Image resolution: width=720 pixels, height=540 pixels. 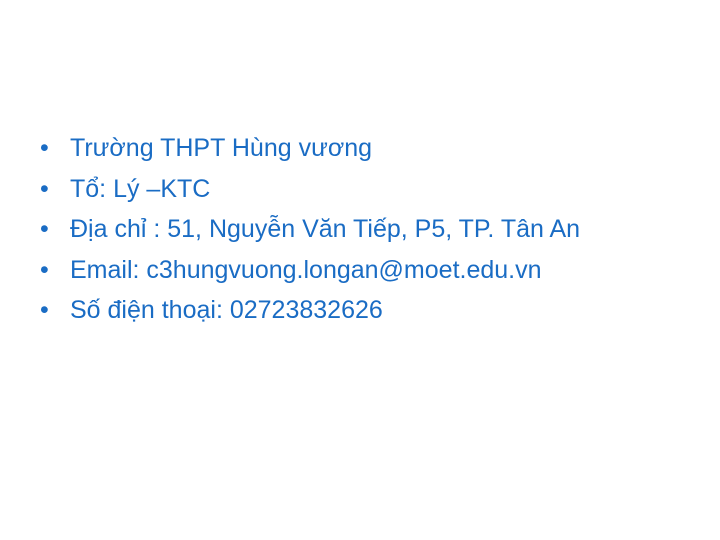 What do you see at coordinates (226, 310) in the screenshot?
I see `phone-number: Số điện thoại: 02723832626` at bounding box center [226, 310].